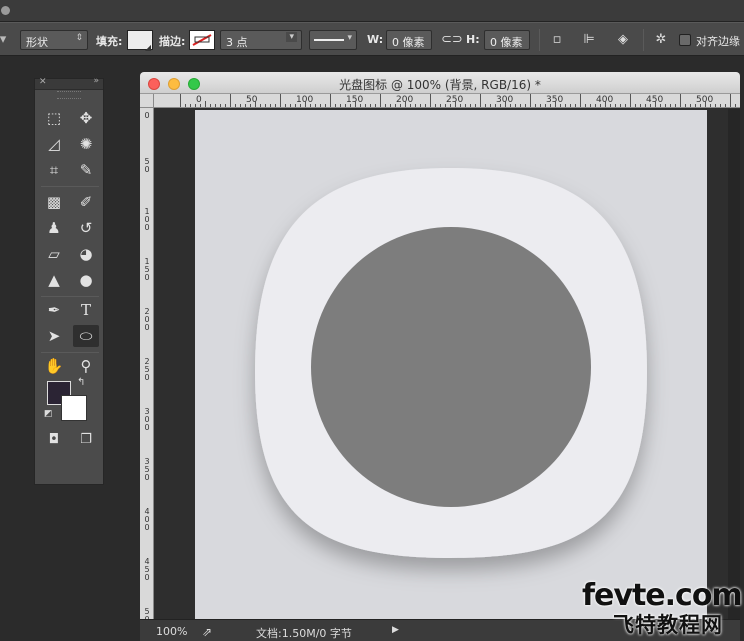 This screenshot has height=641, width=744. I want to click on brush-tool-icon: ✐, so click(86, 202).